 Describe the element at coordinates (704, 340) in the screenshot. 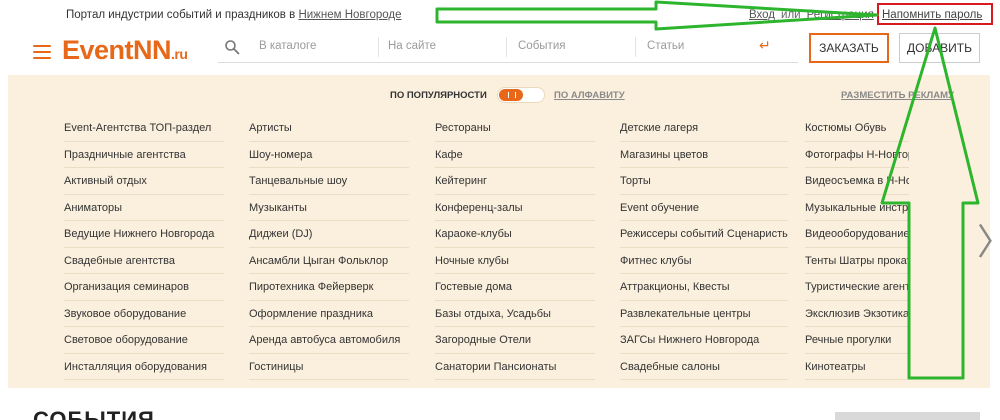

I see `catalog-link: ЗАГСы Нижнего Новгорода` at that location.